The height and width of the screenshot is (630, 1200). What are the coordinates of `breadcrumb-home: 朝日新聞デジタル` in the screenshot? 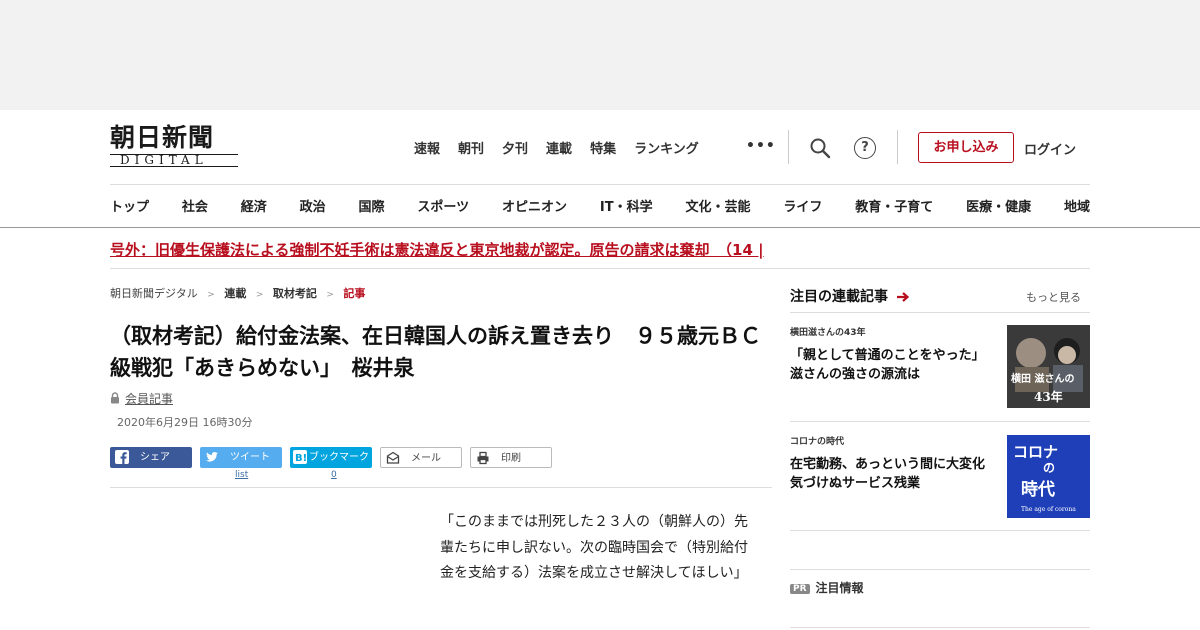 It's located at (154, 293).